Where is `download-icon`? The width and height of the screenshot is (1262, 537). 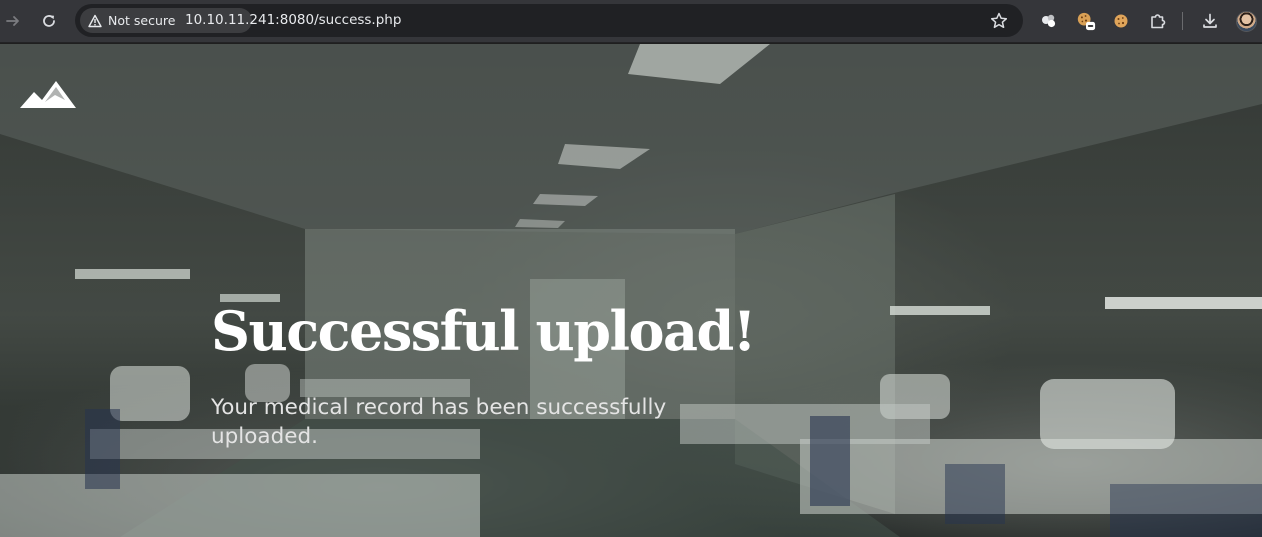
download-icon is located at coordinates (1210, 20).